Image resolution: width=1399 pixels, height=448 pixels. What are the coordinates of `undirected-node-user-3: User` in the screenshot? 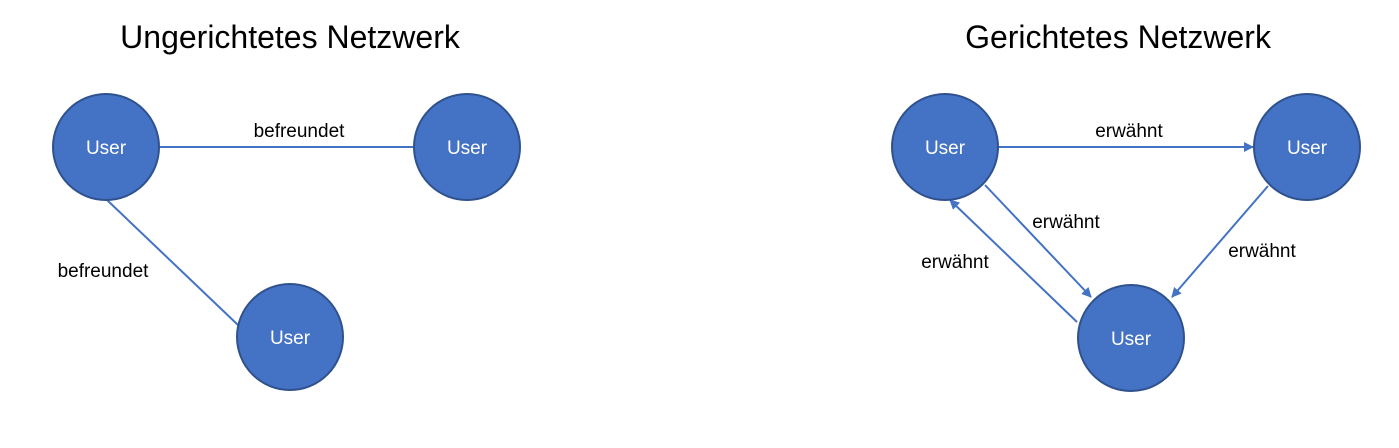 It's located at (290, 337).